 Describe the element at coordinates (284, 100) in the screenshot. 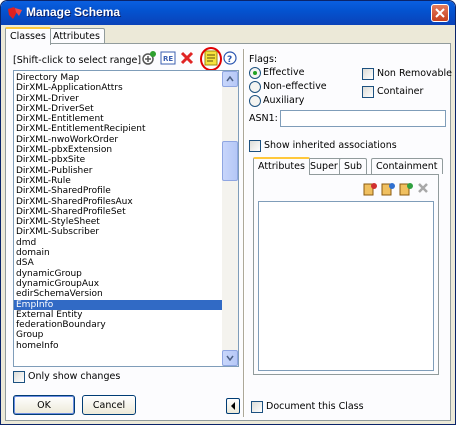

I see `auxiliary-label: Auxiliary` at that location.